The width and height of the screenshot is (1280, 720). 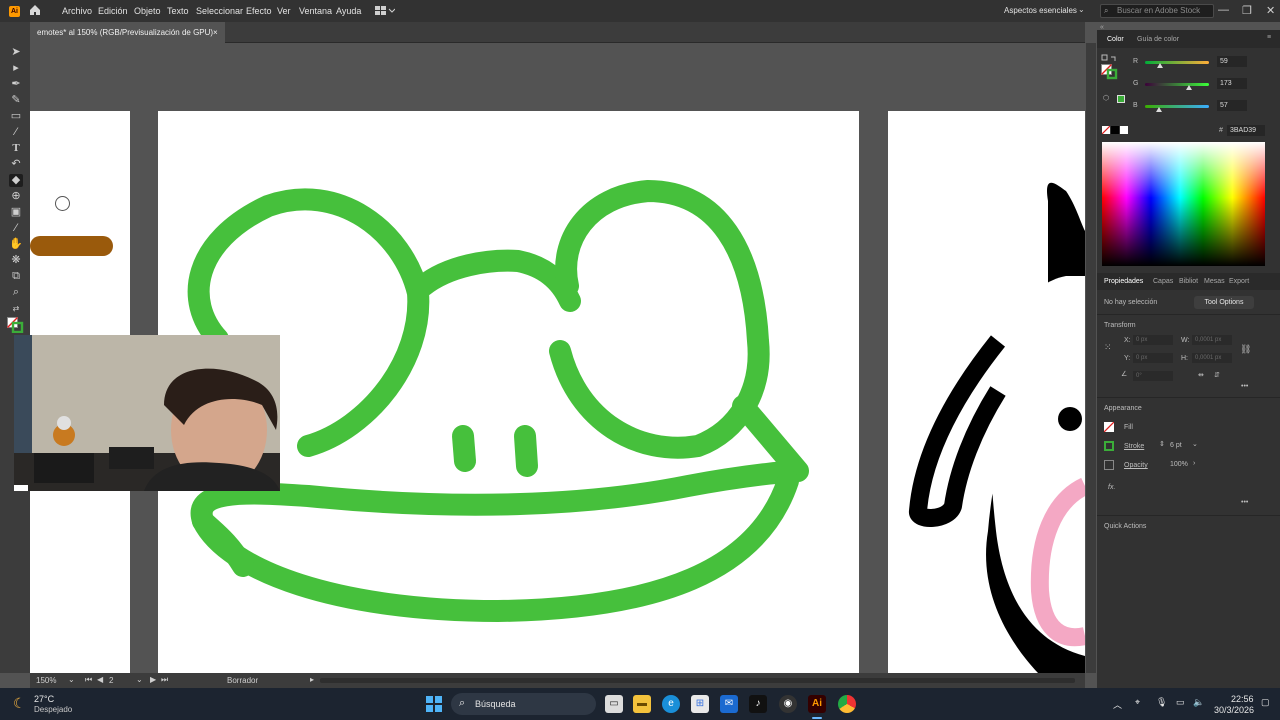 What do you see at coordinates (16, 244) in the screenshot?
I see `puppet-warp-tool-icon: ✋` at bounding box center [16, 244].